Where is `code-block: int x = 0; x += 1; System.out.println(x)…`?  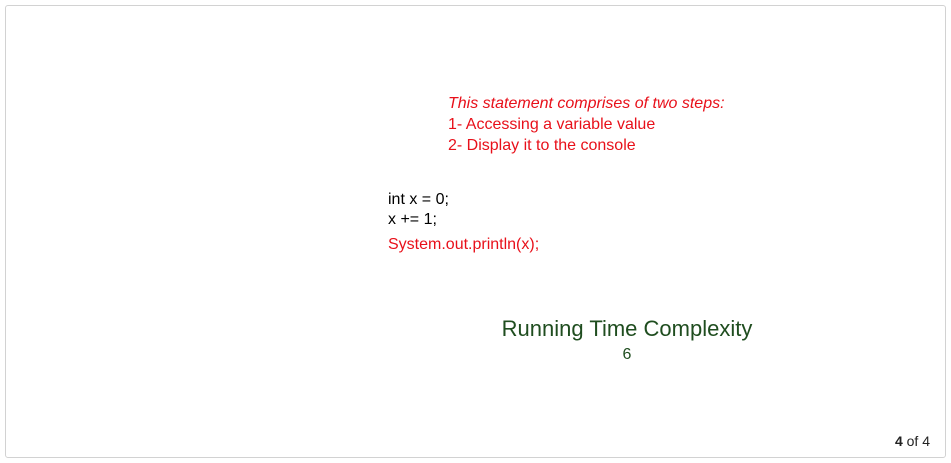
code-block: int x = 0; x += 1; System.out.println(x)… is located at coordinates (463, 222).